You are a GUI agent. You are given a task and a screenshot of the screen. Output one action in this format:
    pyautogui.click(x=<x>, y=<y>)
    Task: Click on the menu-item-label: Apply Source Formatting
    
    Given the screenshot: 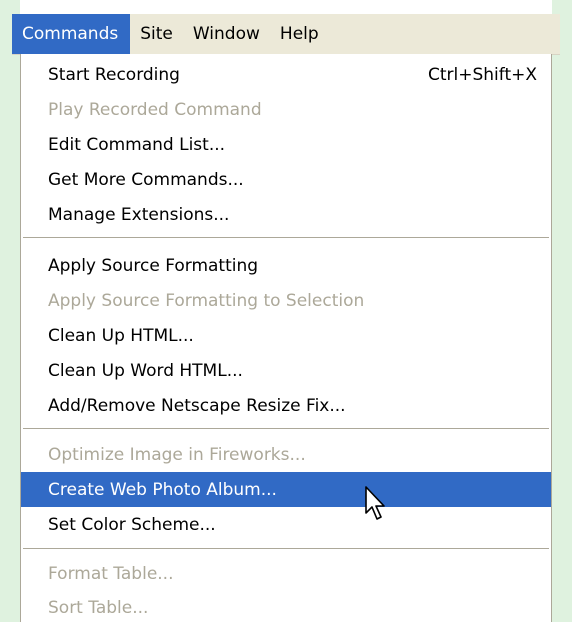 What is the action you would take?
    pyautogui.click(x=153, y=265)
    